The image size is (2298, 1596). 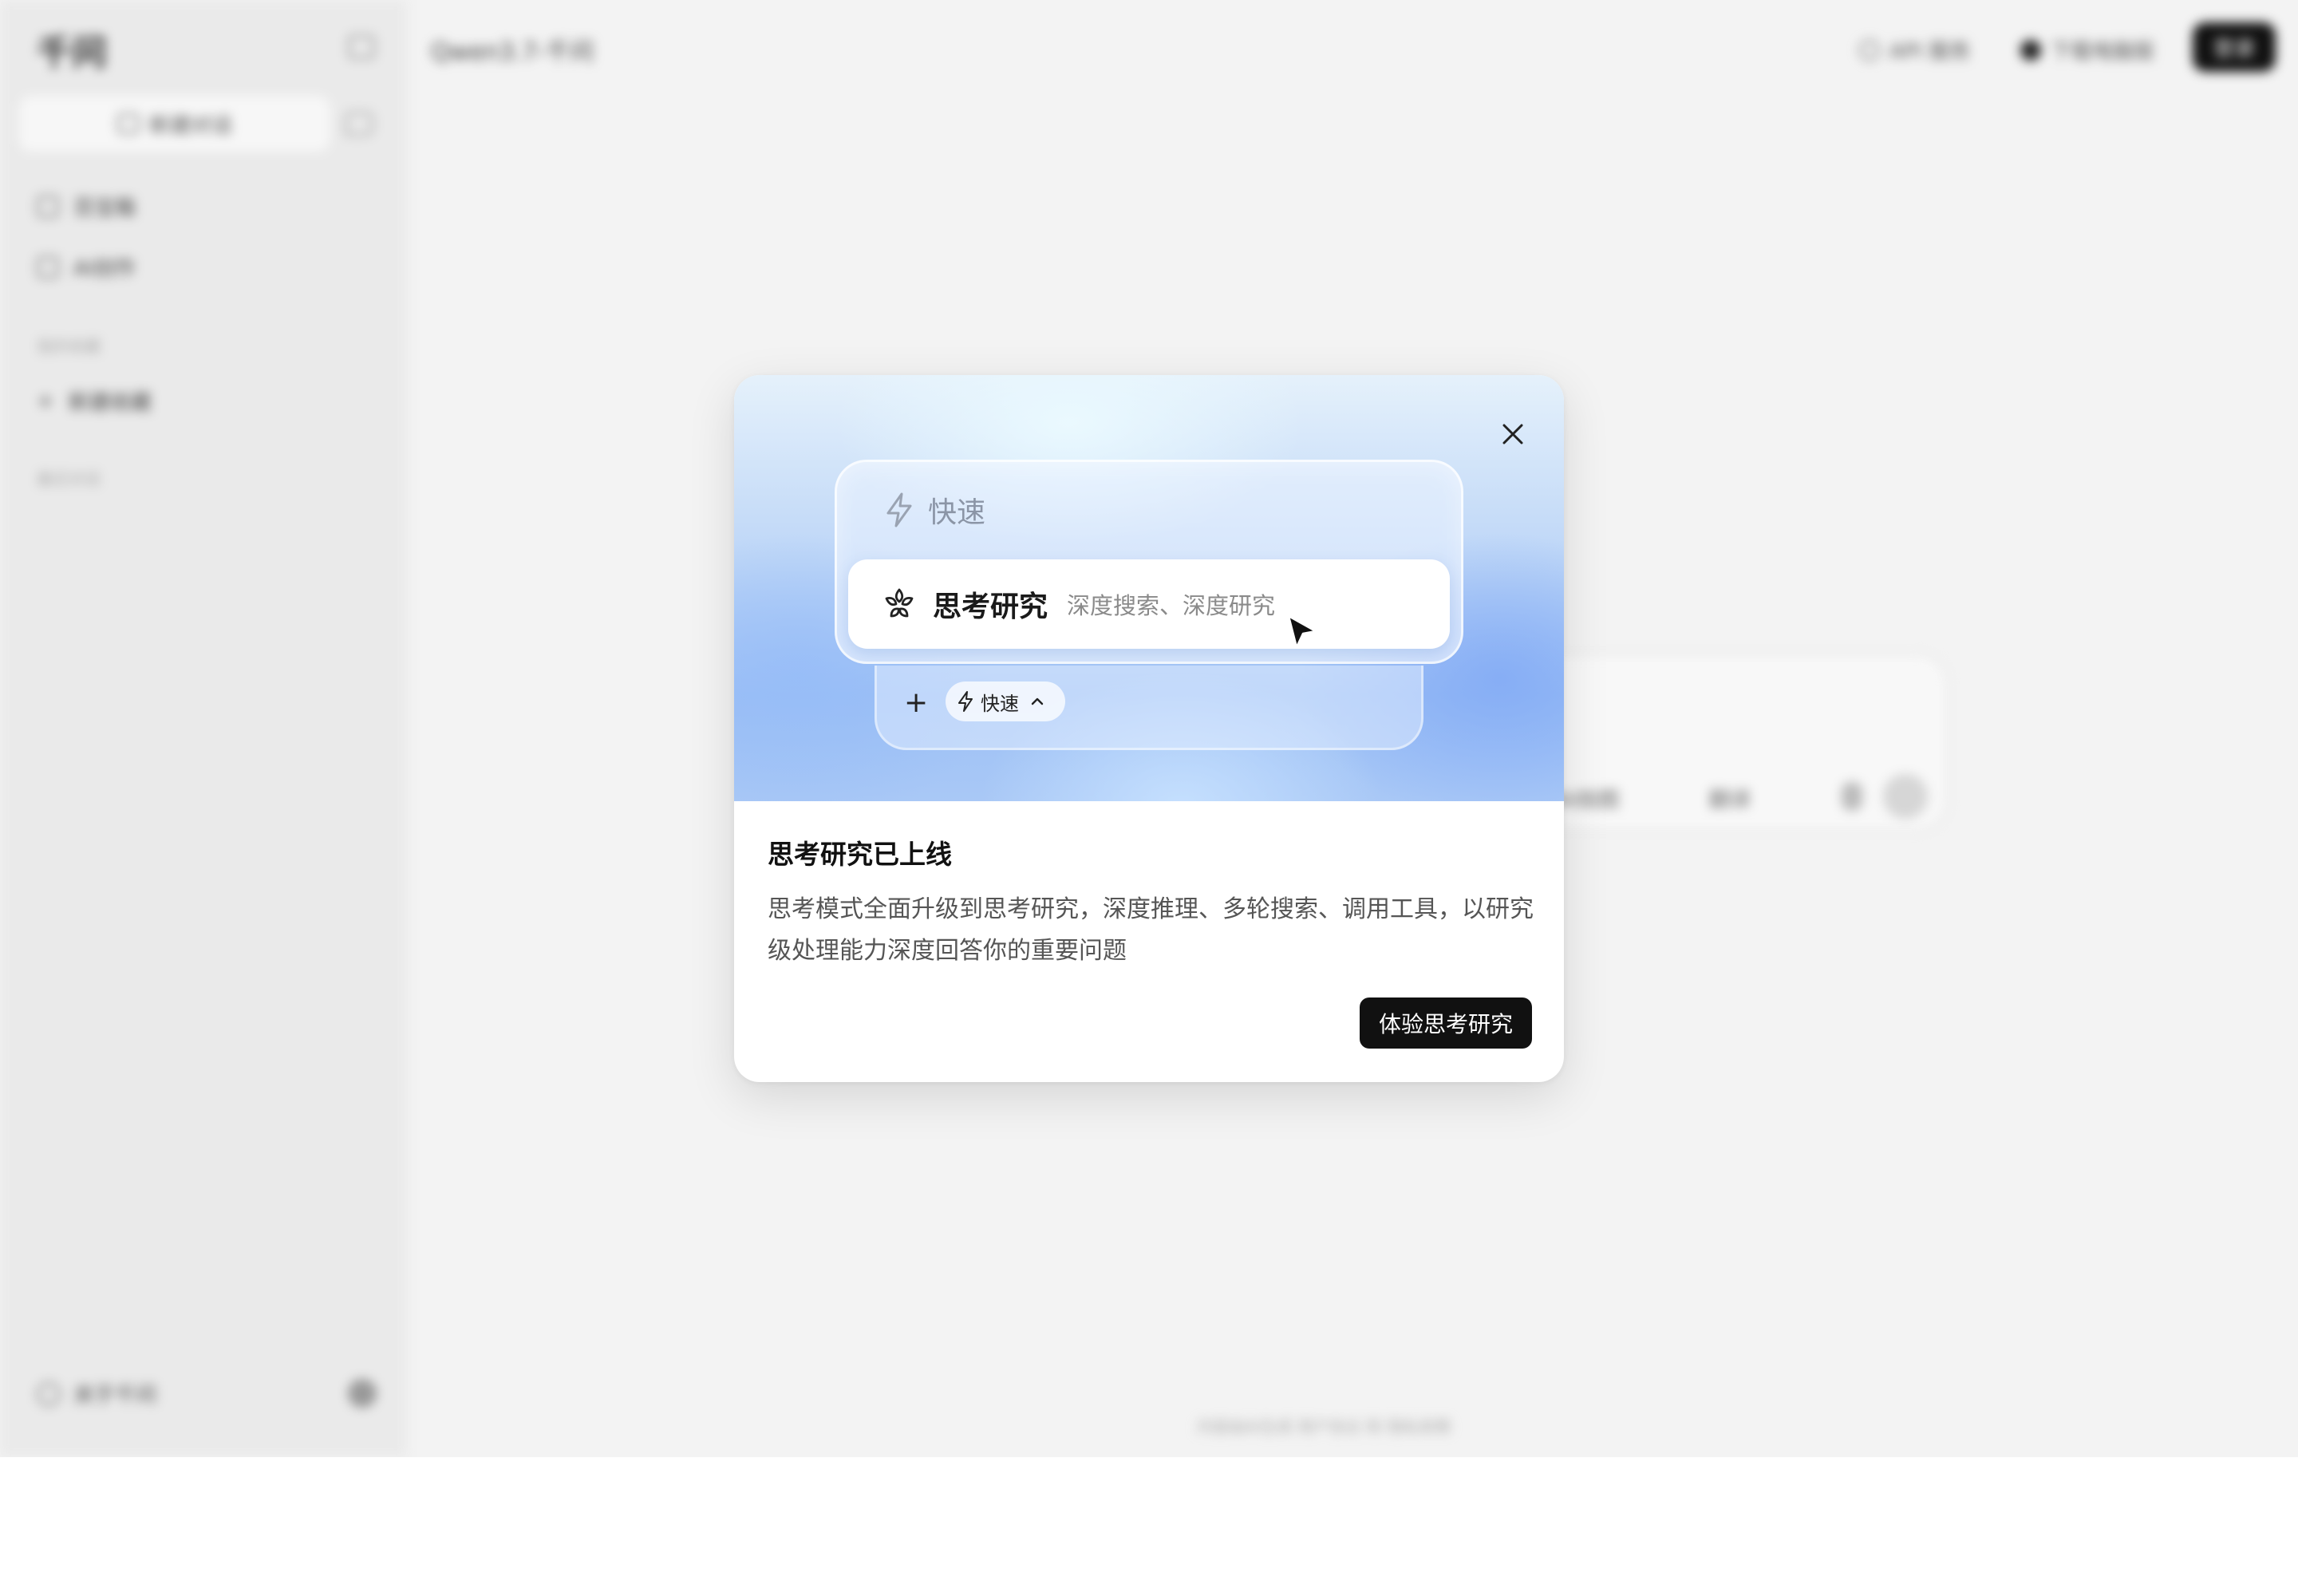 I want to click on app-logo: 千问, so click(x=72, y=53).